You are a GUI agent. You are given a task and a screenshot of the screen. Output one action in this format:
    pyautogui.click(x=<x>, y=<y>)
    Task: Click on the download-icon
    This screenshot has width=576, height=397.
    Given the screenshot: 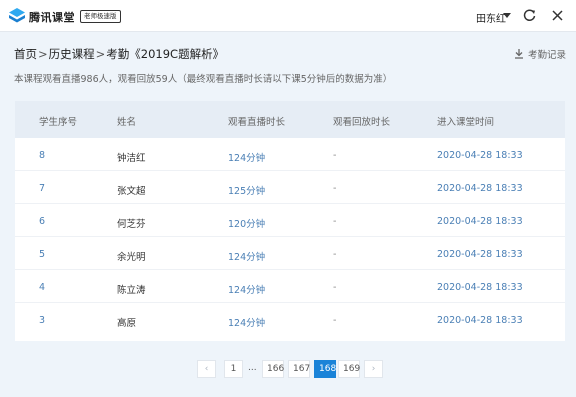 What is the action you would take?
    pyautogui.click(x=519, y=53)
    